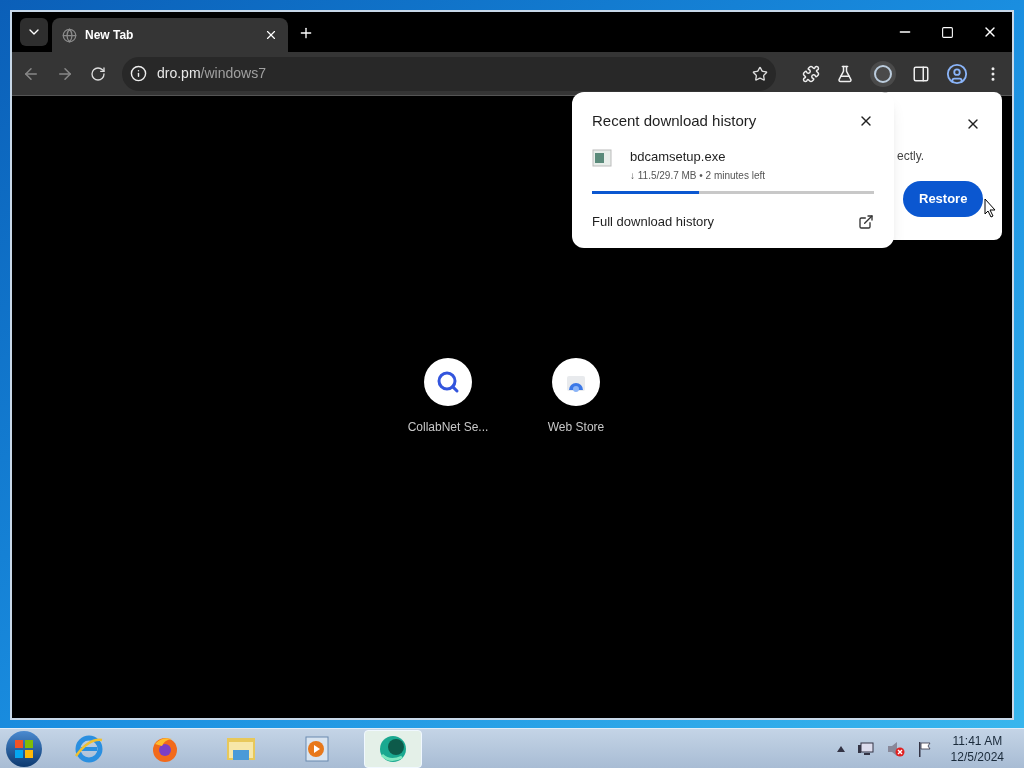 The width and height of the screenshot is (1024, 768). I want to click on profile-icon, so click(957, 73).